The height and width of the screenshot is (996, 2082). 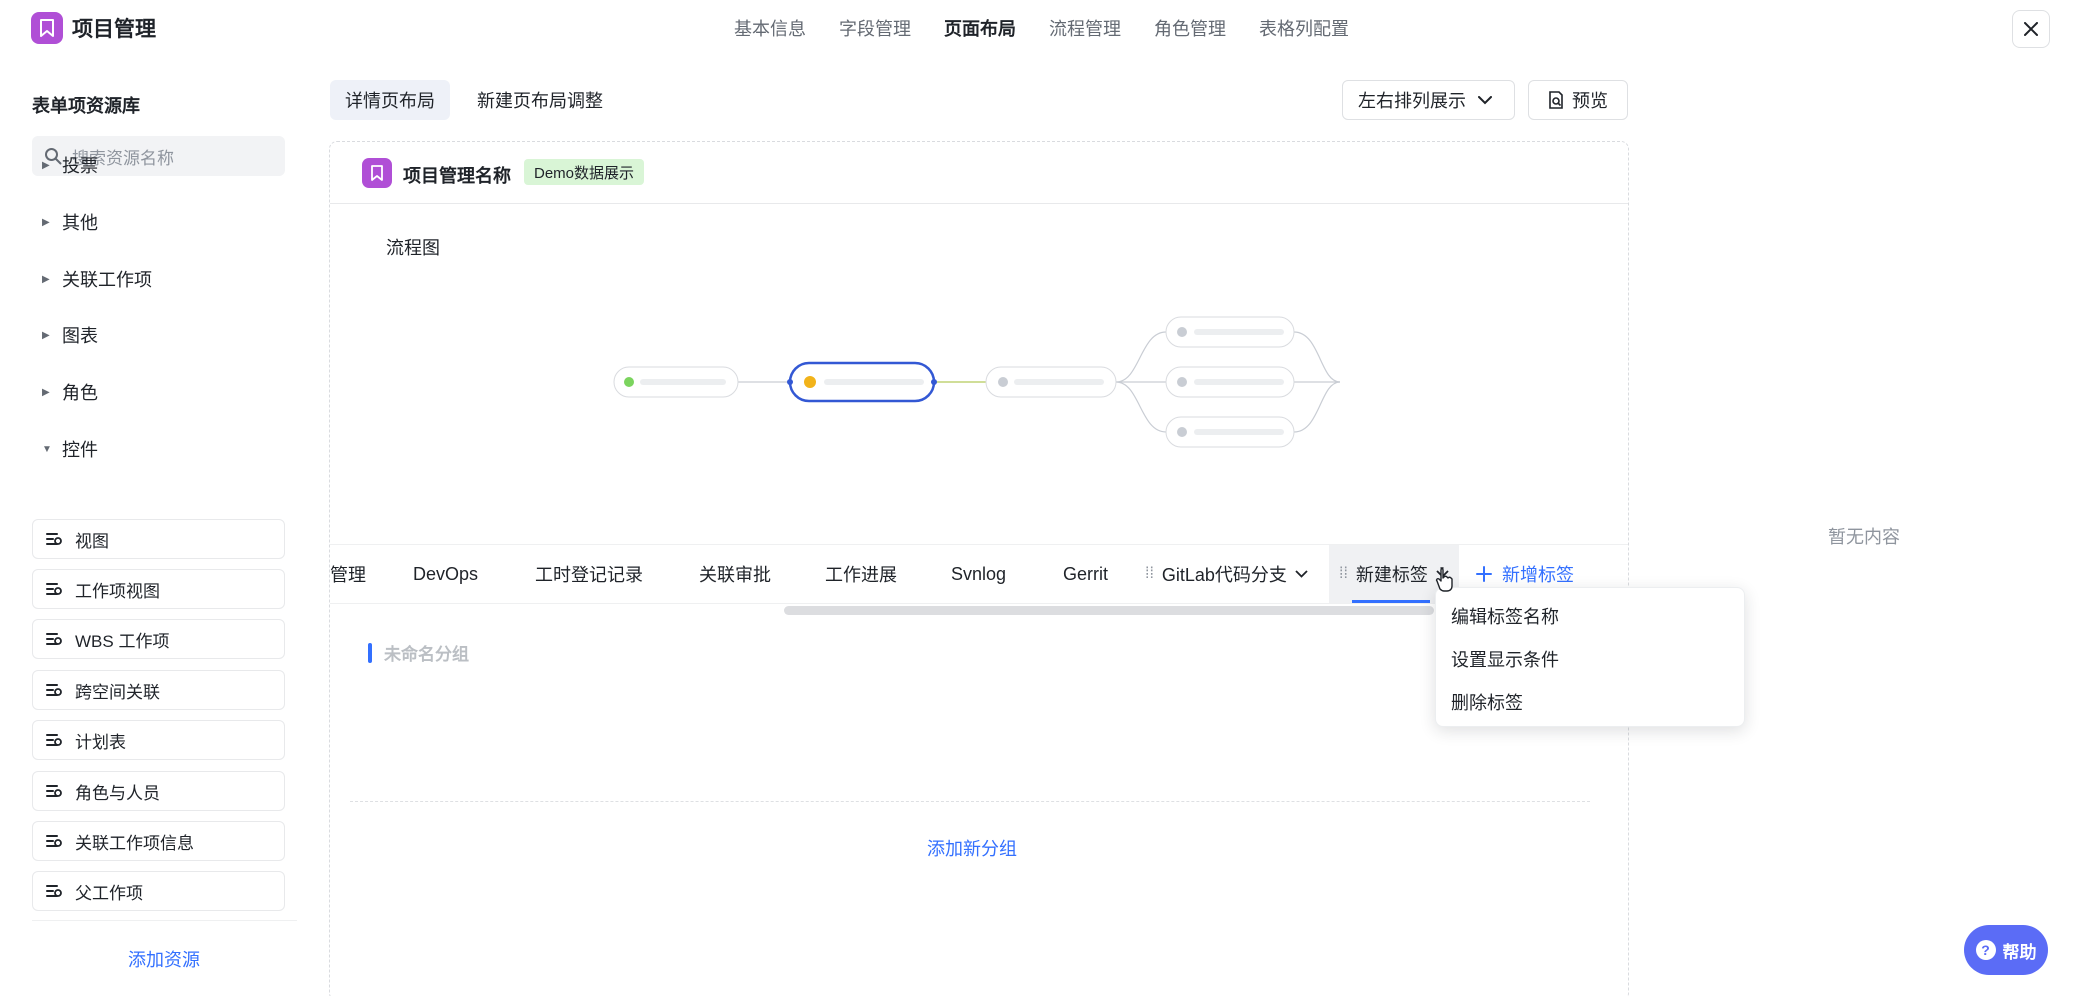 What do you see at coordinates (164, 959) in the screenshot?
I see `add-resource-link: 添加资源` at bounding box center [164, 959].